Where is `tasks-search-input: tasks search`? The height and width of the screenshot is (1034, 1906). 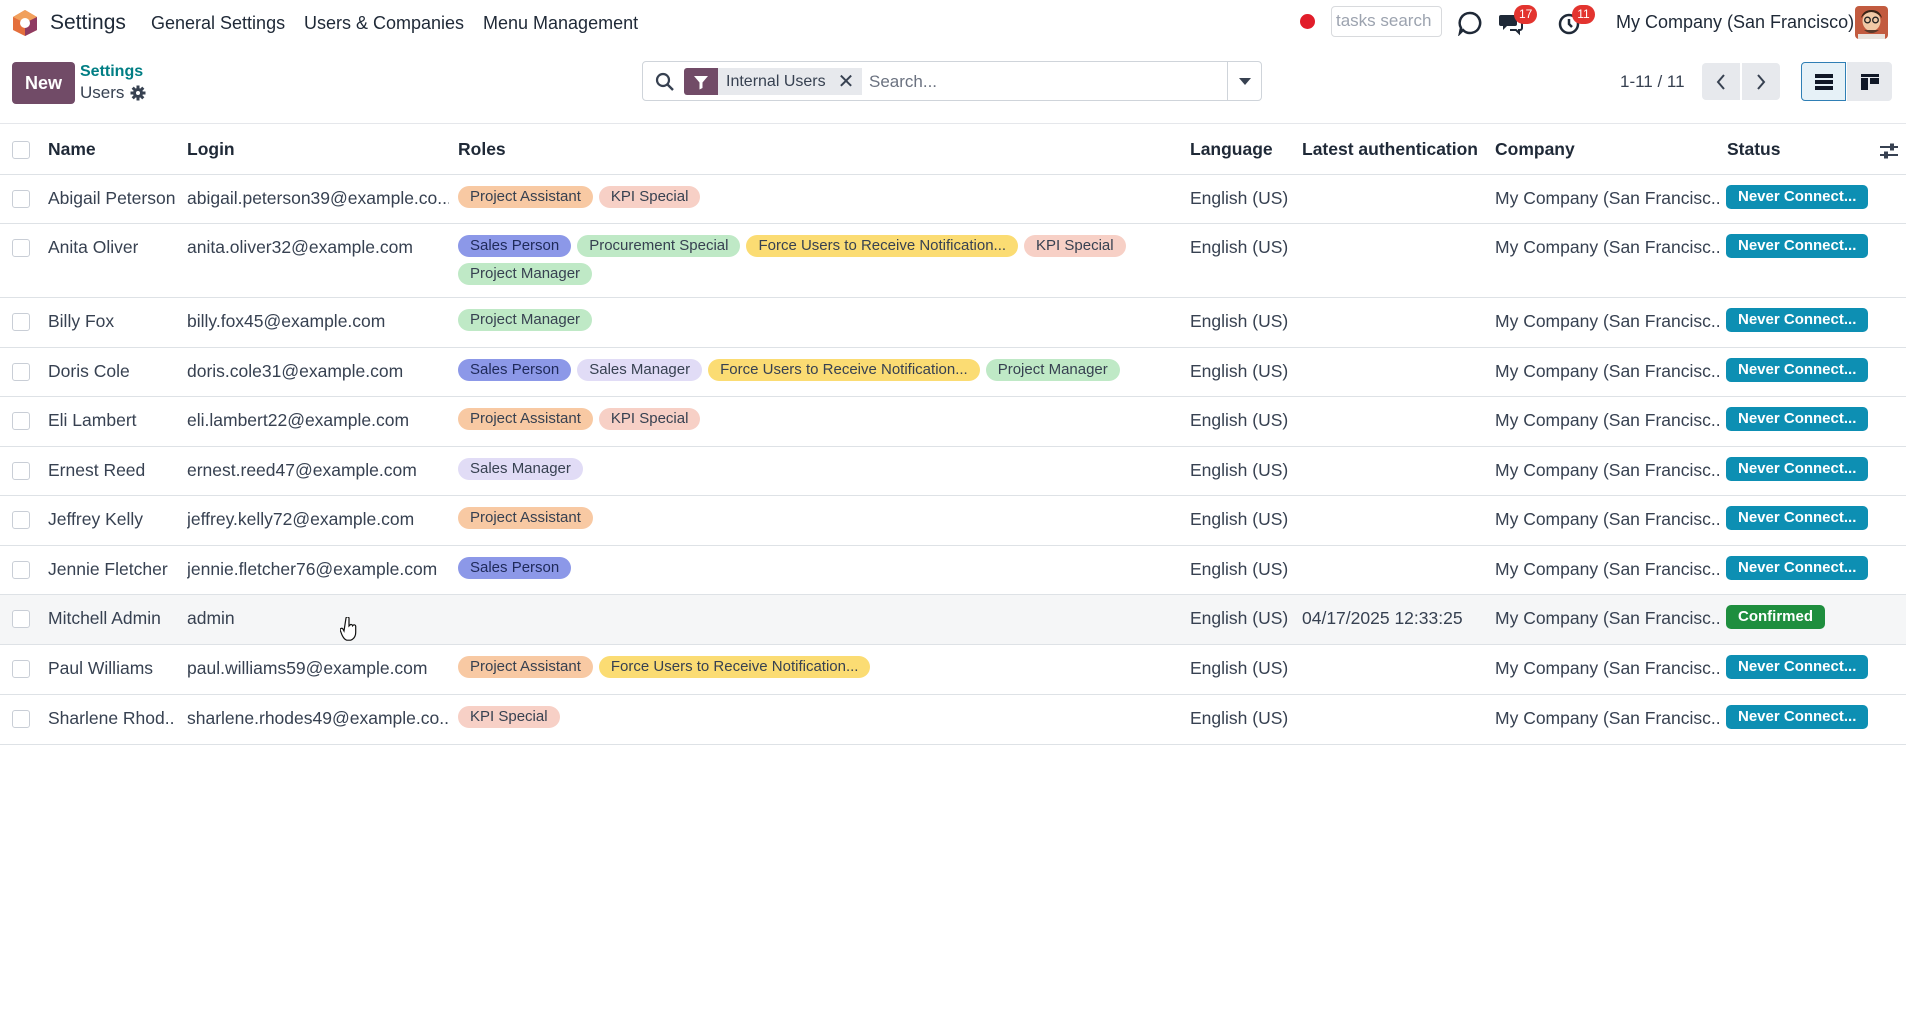
tasks-search-input: tasks search is located at coordinates (1386, 21).